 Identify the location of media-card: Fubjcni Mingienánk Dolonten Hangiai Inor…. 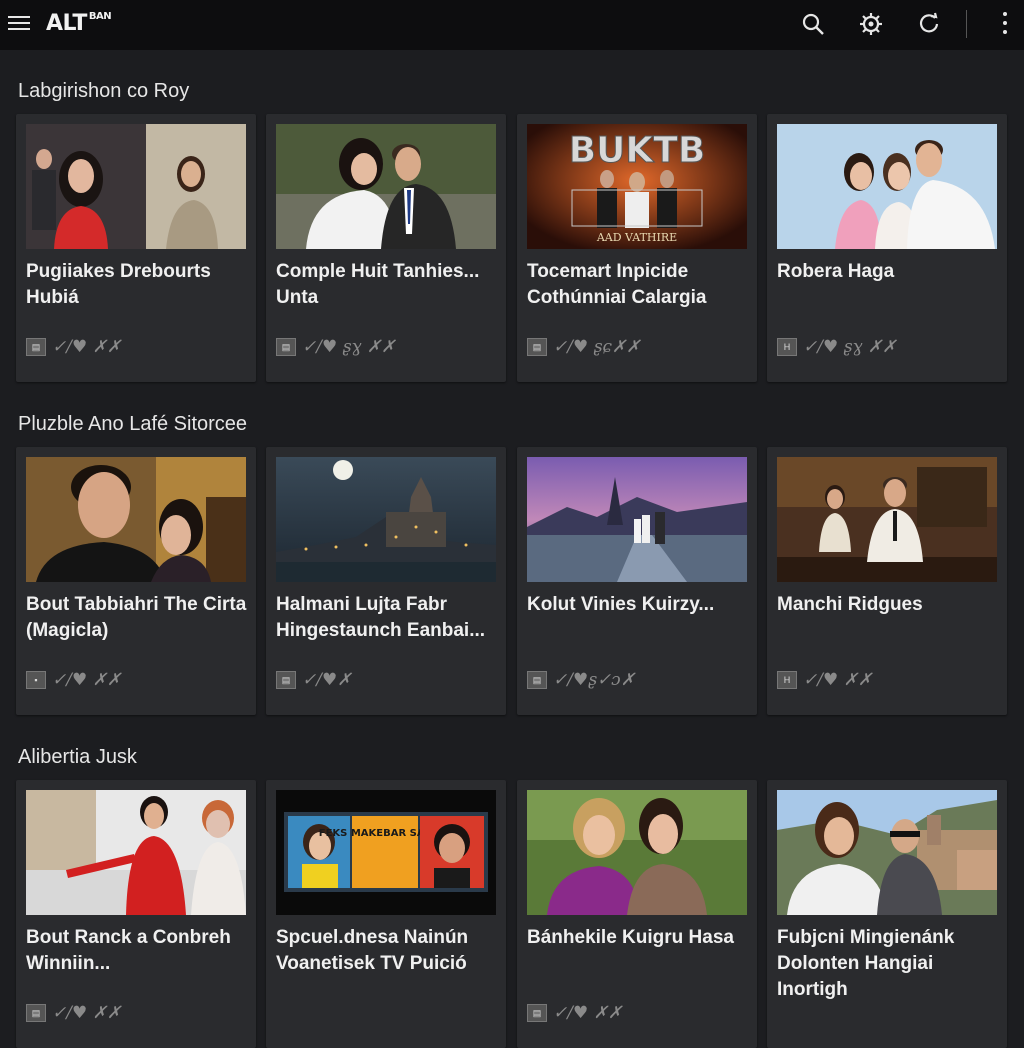
(887, 914).